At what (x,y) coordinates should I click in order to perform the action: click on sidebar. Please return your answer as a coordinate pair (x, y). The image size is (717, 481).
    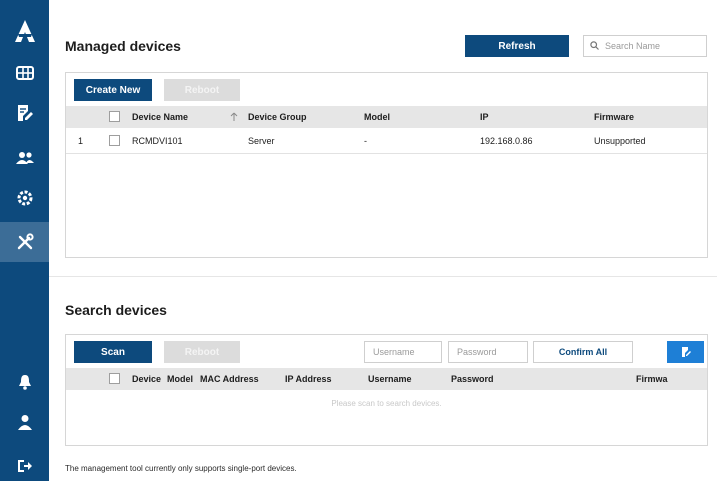
    Looking at the image, I should click on (24, 240).